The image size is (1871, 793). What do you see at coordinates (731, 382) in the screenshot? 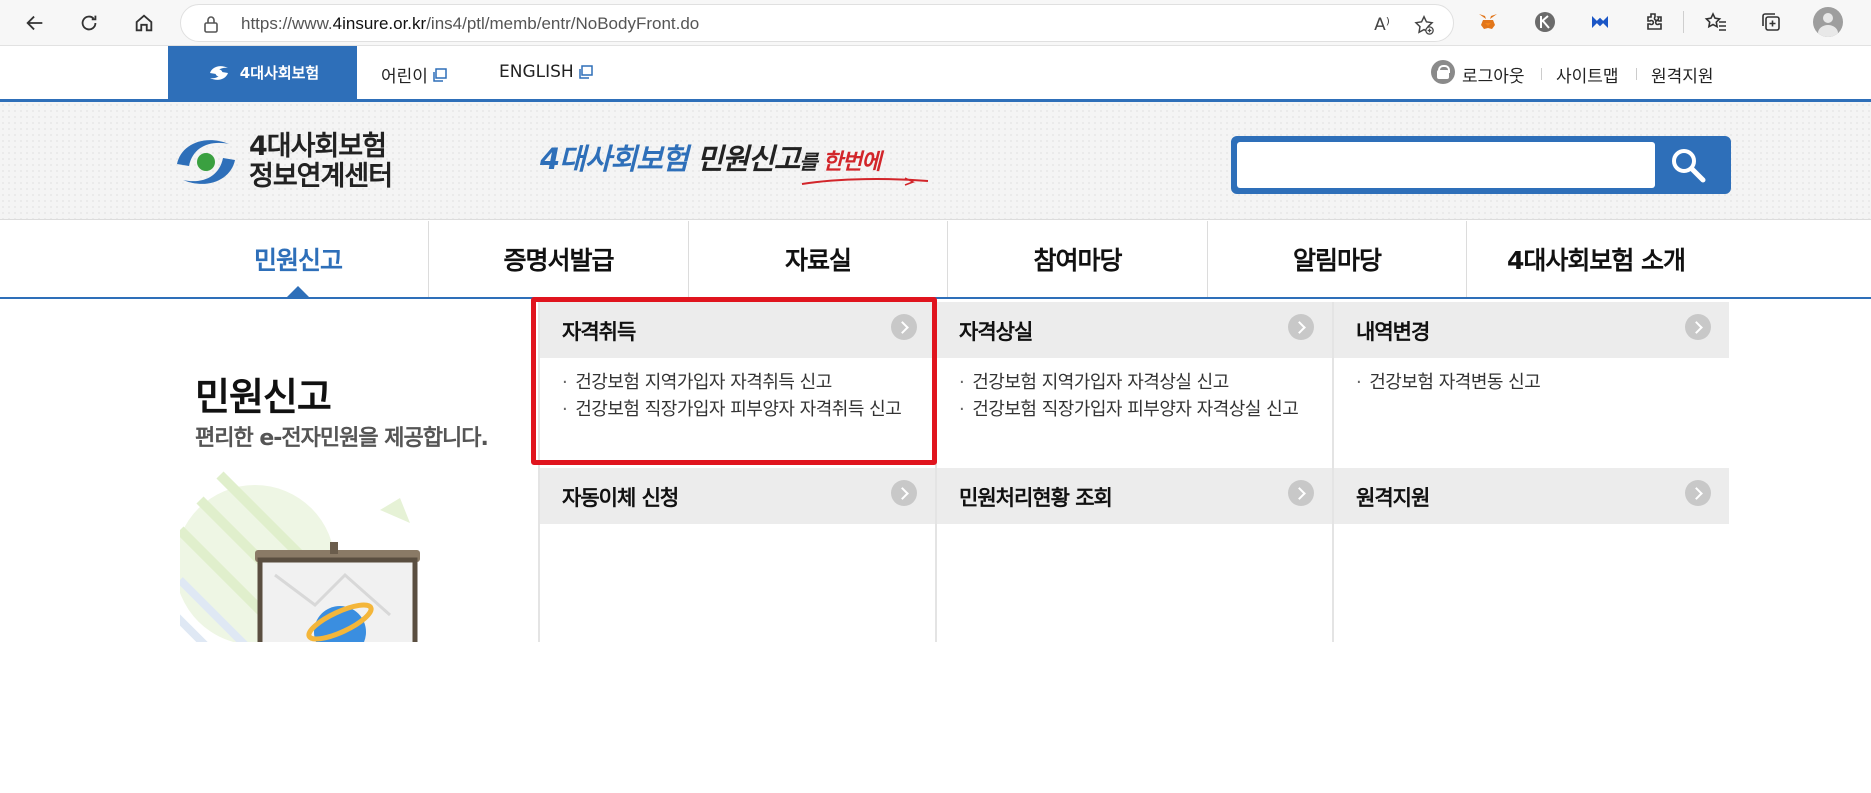
I see `list-item: 건강보험 지역가입자 자격취득 신고` at bounding box center [731, 382].